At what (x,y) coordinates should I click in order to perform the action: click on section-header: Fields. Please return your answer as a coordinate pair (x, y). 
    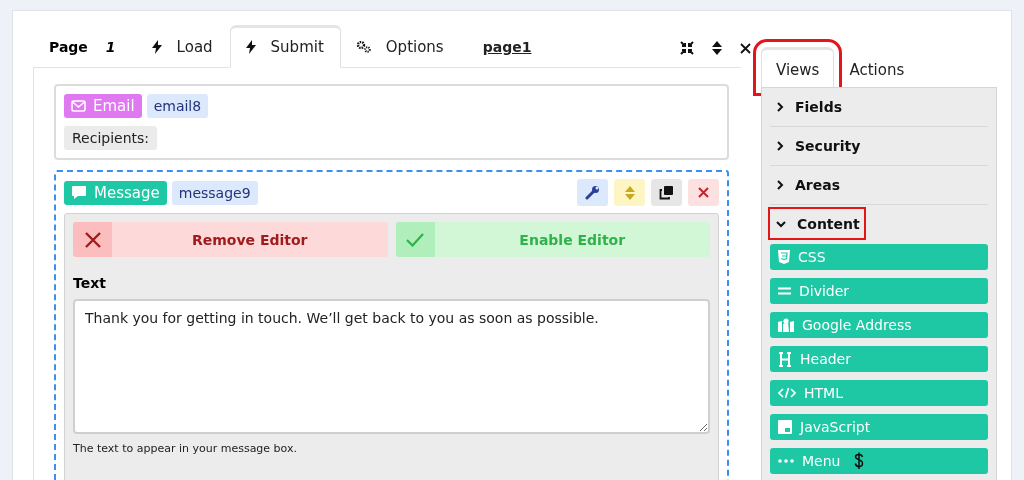
    Looking at the image, I should click on (879, 107).